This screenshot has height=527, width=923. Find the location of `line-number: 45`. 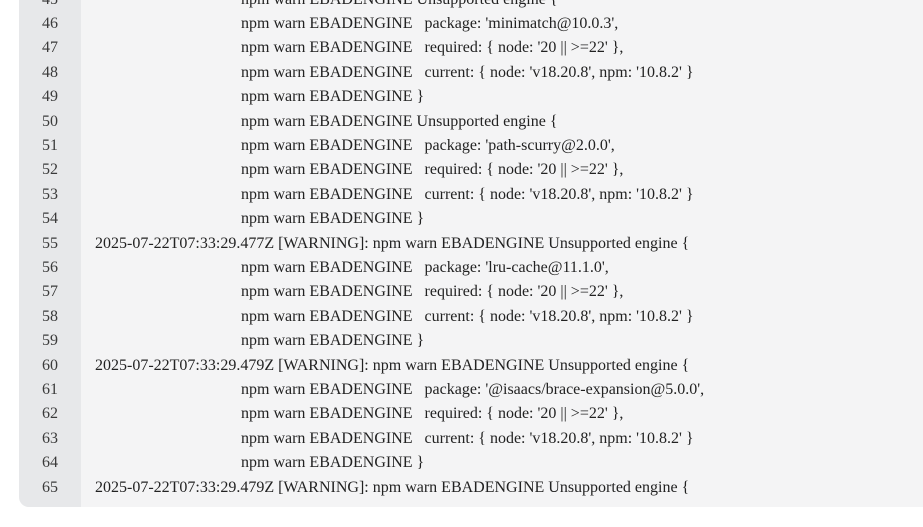

line-number: 45 is located at coordinates (50, 4).